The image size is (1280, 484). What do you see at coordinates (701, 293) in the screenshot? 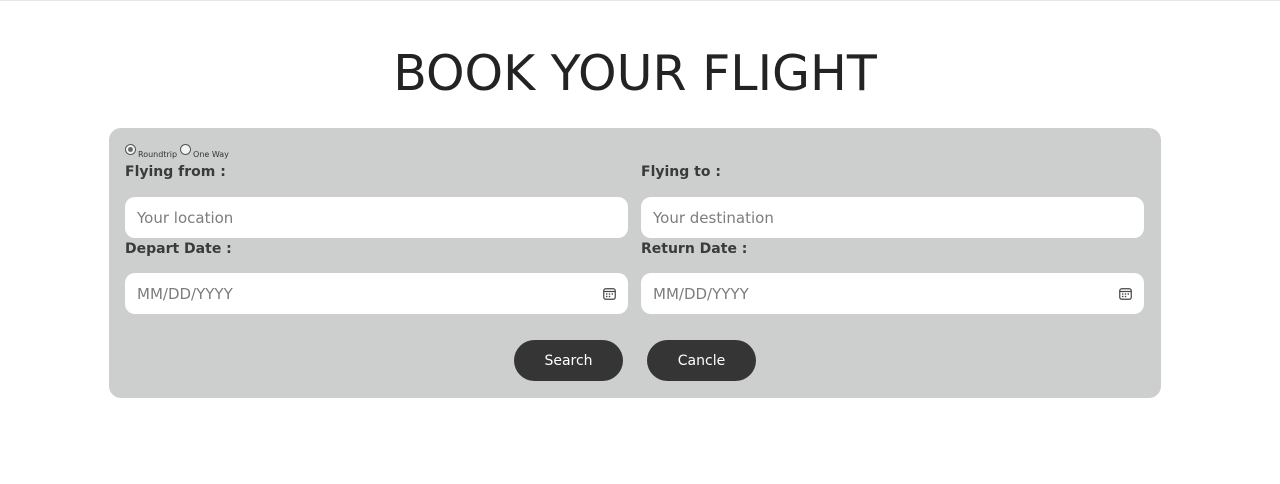
I see `return-date-placeholder: MM/DD/YYYY` at bounding box center [701, 293].